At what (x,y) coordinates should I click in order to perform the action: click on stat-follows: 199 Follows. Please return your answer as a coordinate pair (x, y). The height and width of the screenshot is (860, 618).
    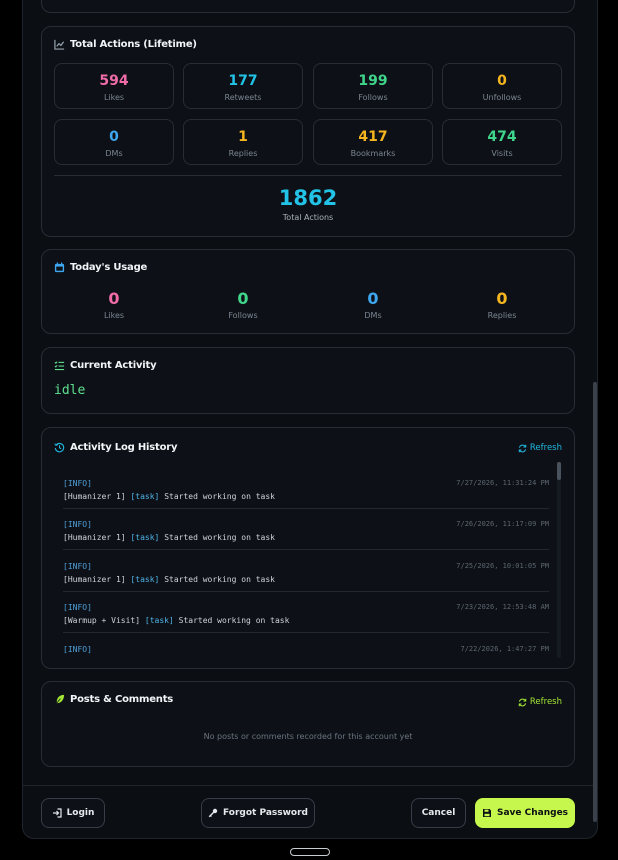
    Looking at the image, I should click on (373, 86).